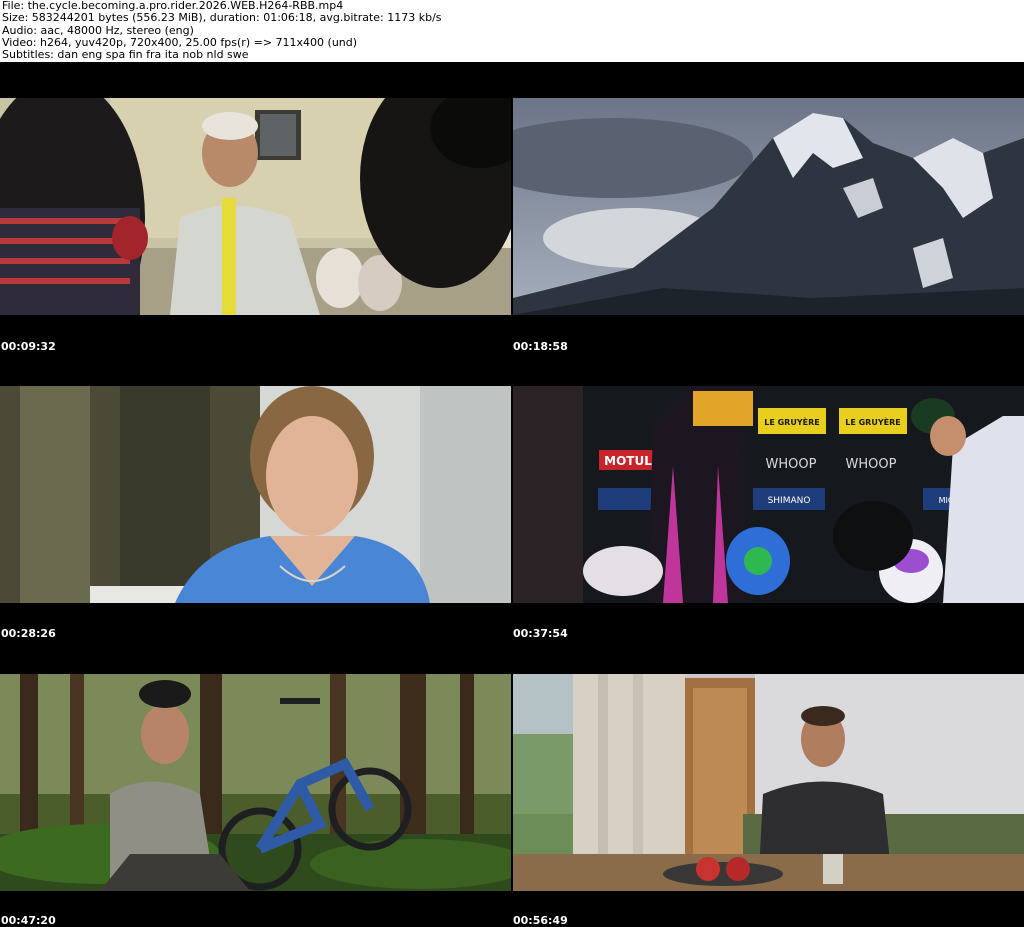 The width and height of the screenshot is (1024, 927). I want to click on shimano-sign: SHIMANO, so click(789, 501).